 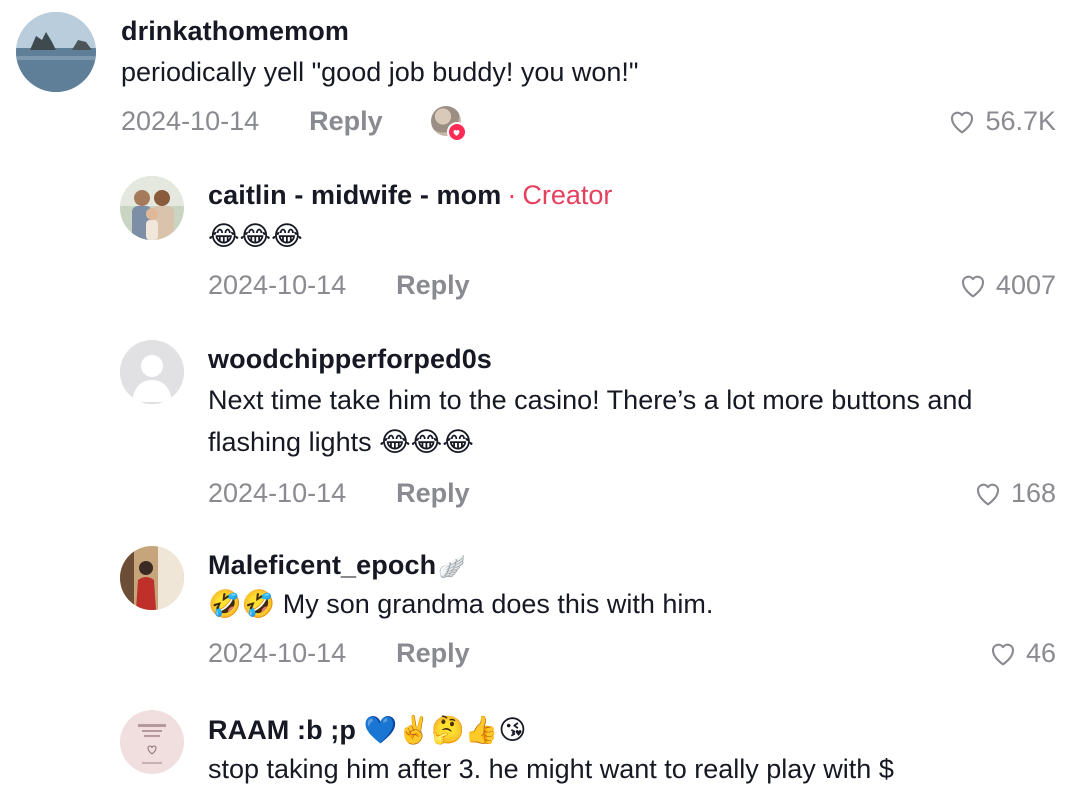 What do you see at coordinates (632, 493) in the screenshot?
I see `comment-meta: 2024-10-14 Reply 168` at bounding box center [632, 493].